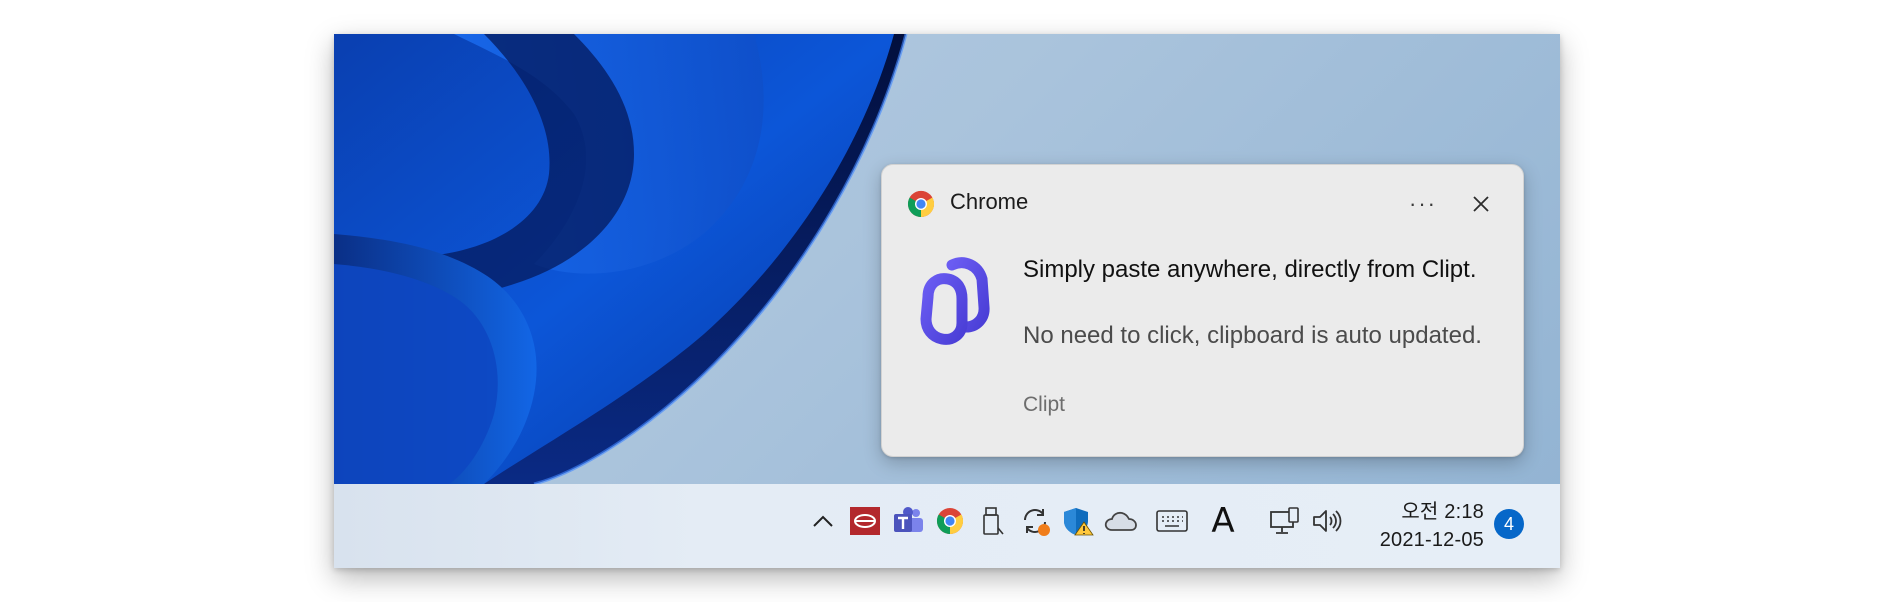 The width and height of the screenshot is (1894, 602). I want to click on tray-touch-keyboard-button, so click(1172, 521).